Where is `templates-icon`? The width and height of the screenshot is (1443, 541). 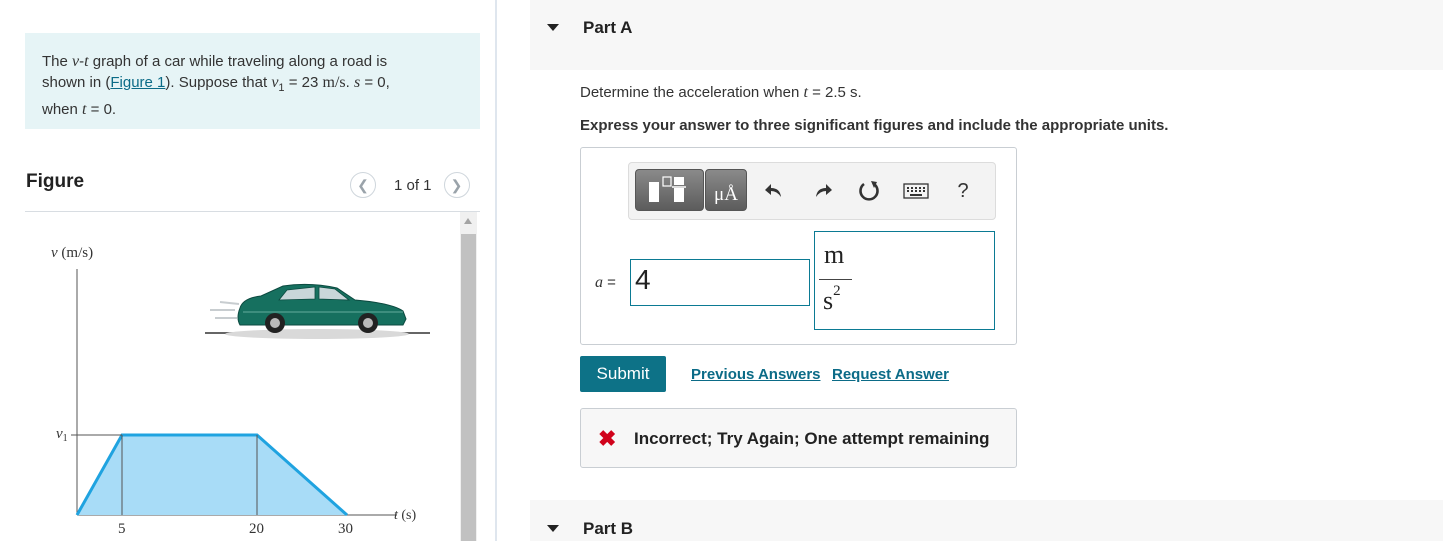
templates-icon is located at coordinates (669, 190).